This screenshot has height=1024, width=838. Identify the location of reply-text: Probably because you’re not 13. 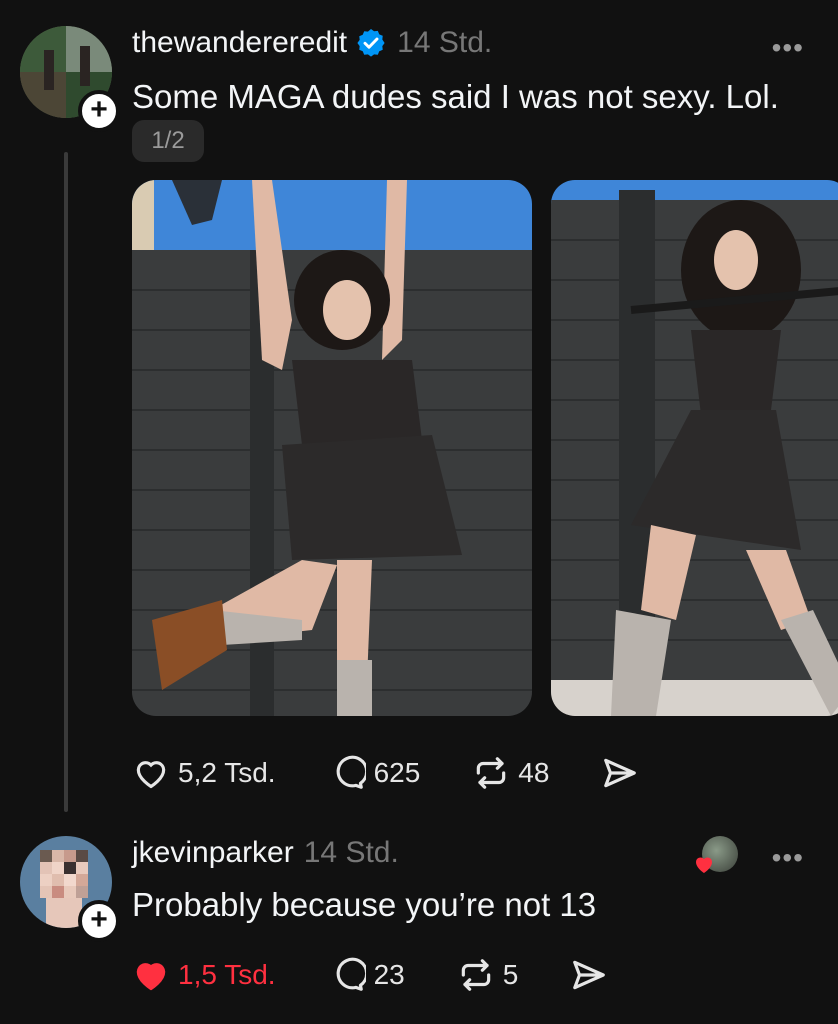
(364, 904).